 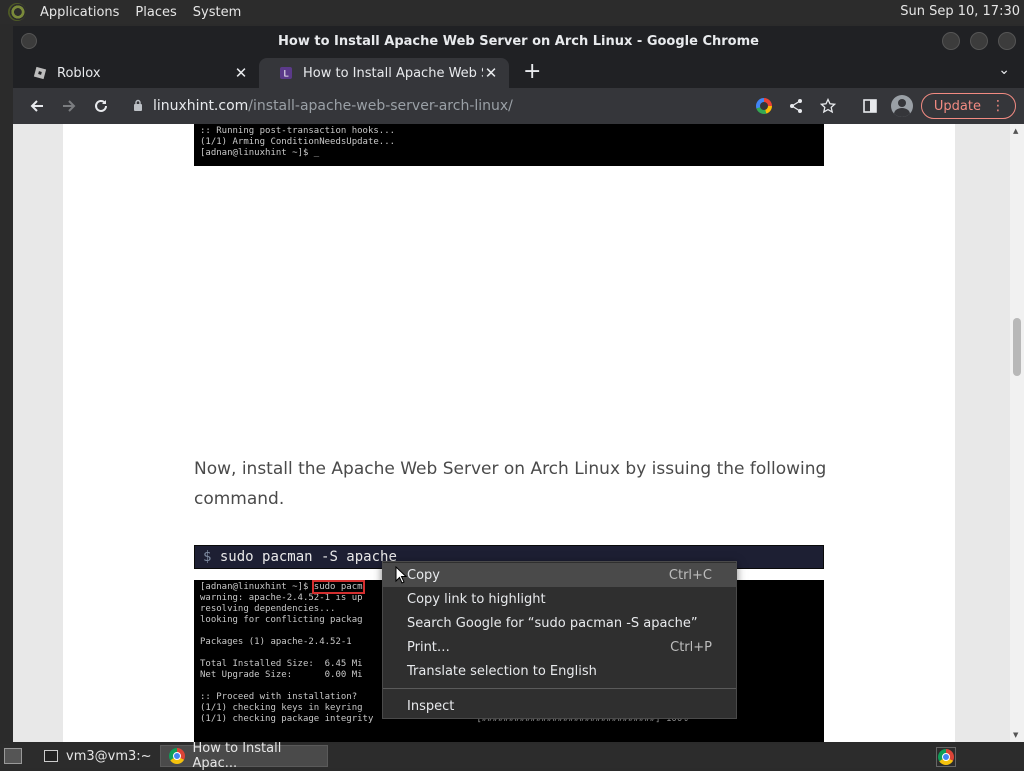 I want to click on menu-item-label: Translate selection to English, so click(x=502, y=671).